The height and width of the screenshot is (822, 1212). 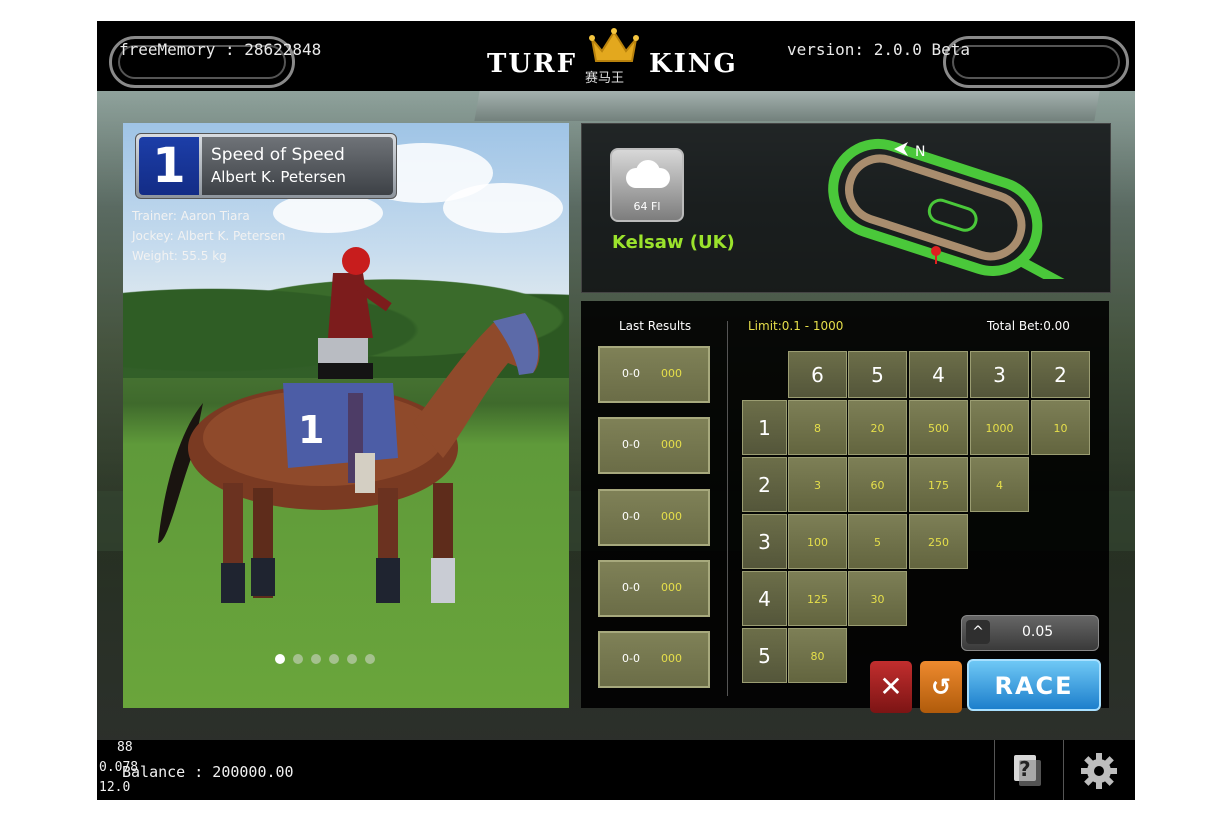 I want to click on odds-cell: 250, so click(x=938, y=541).